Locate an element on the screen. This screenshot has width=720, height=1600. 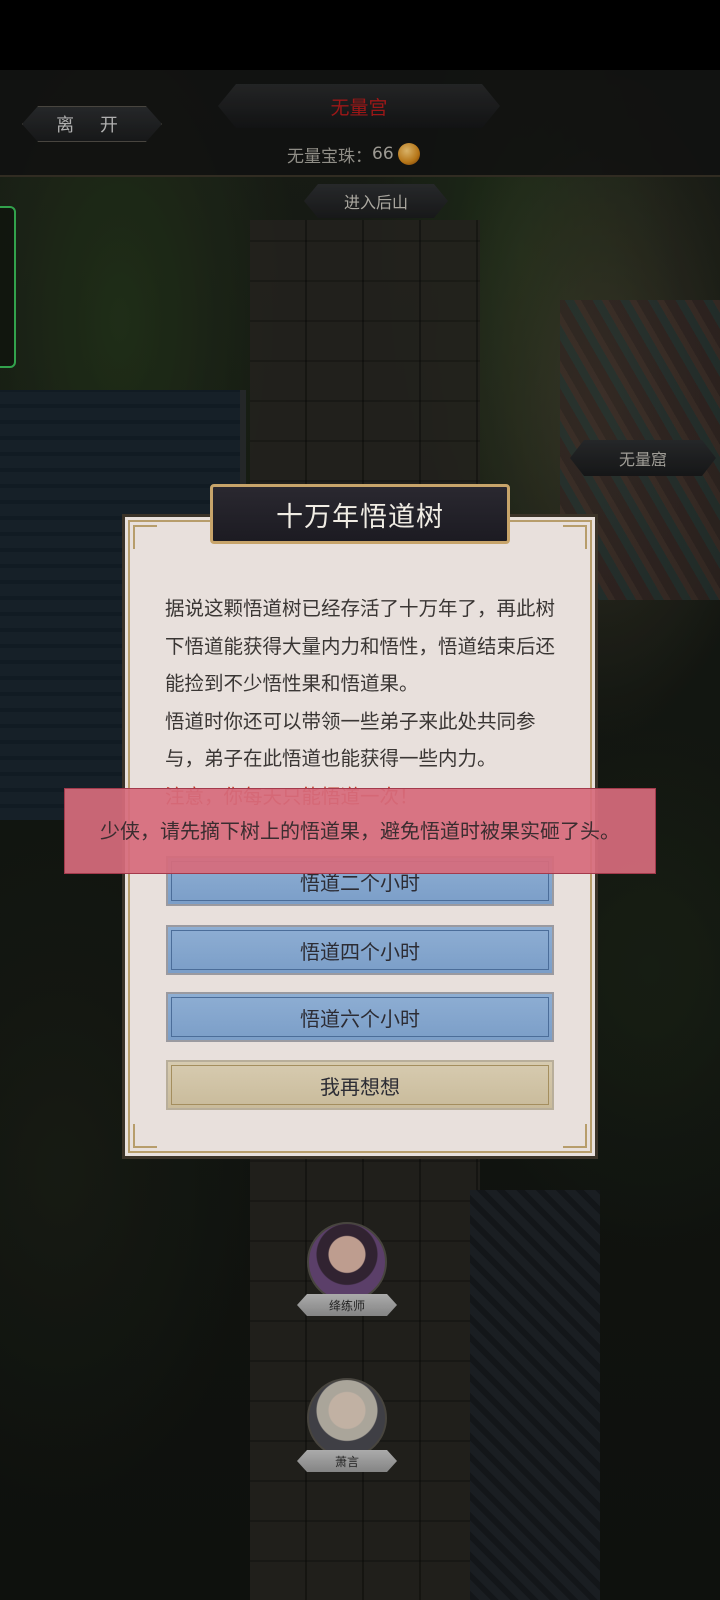
option-label: 悟道四个小时 is located at coordinates (360, 951).